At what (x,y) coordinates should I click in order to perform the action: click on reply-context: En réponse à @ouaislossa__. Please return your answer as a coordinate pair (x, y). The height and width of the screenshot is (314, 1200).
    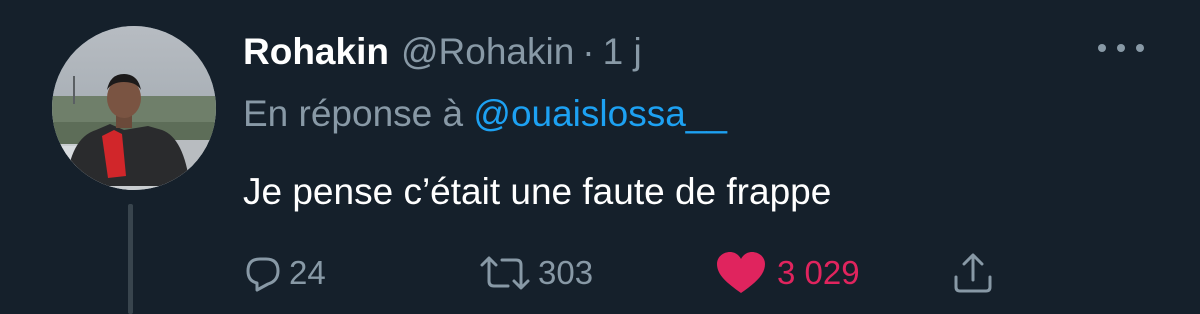
    Looking at the image, I should click on (485, 114).